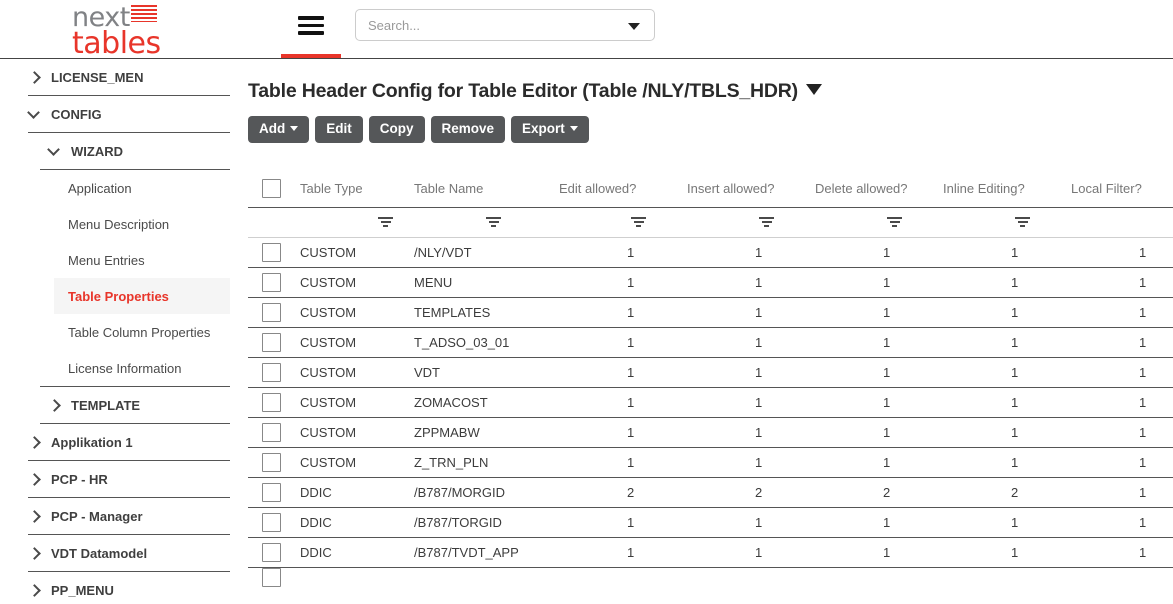 This screenshot has height=604, width=1173. Describe the element at coordinates (759, 492) in the screenshot. I see `cell-value: 2` at that location.